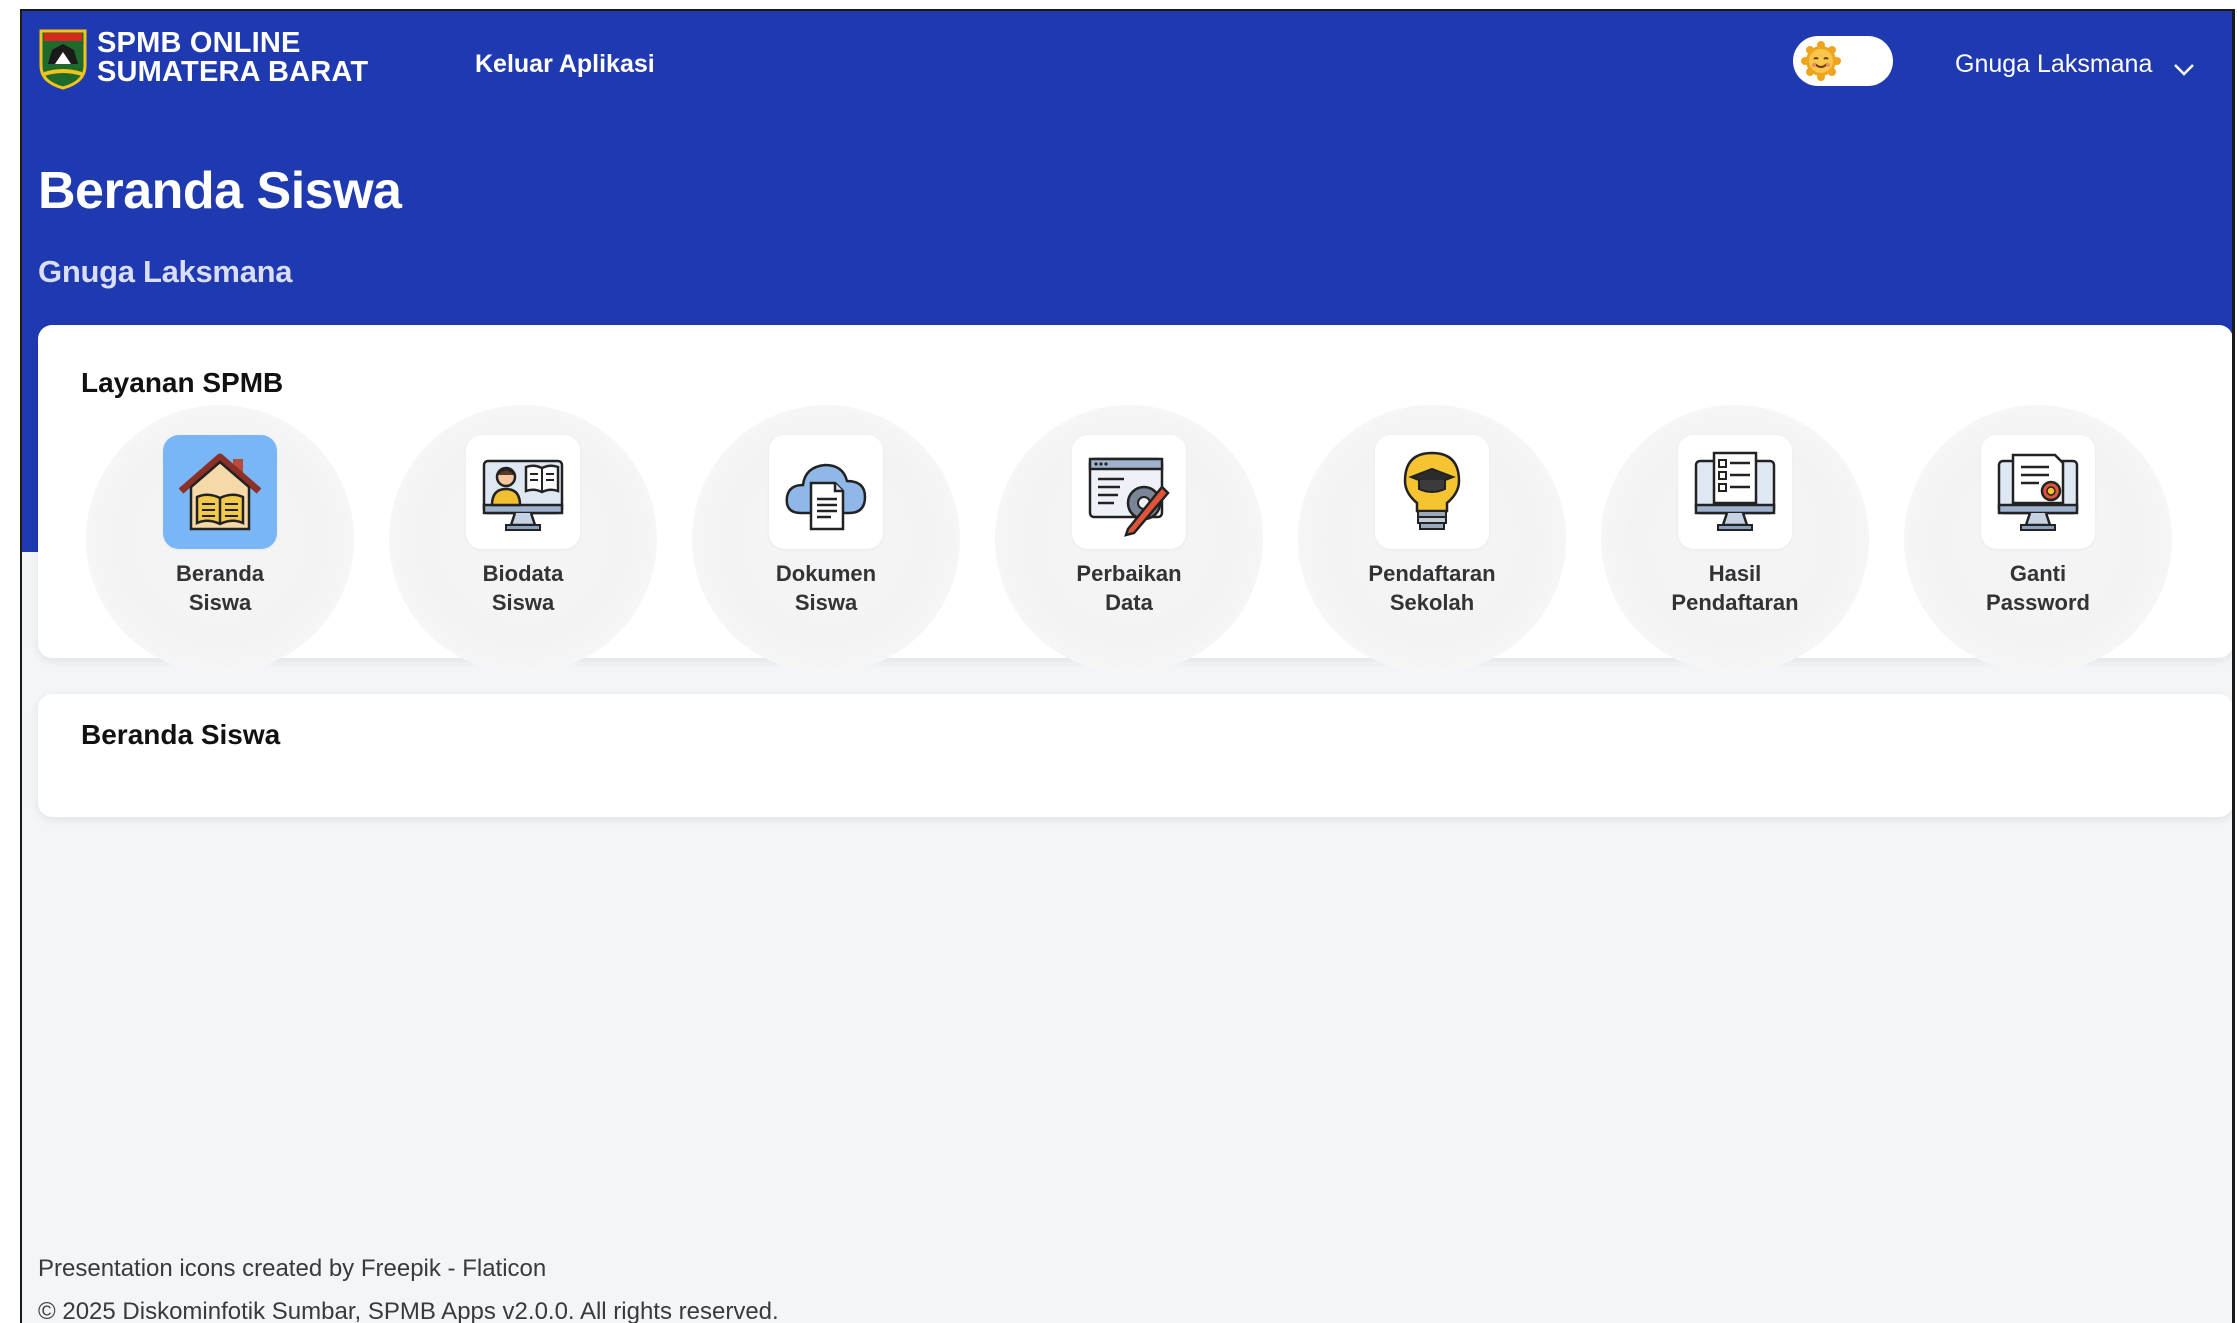  What do you see at coordinates (523, 573) in the screenshot?
I see `service-label-line1: Biodata` at bounding box center [523, 573].